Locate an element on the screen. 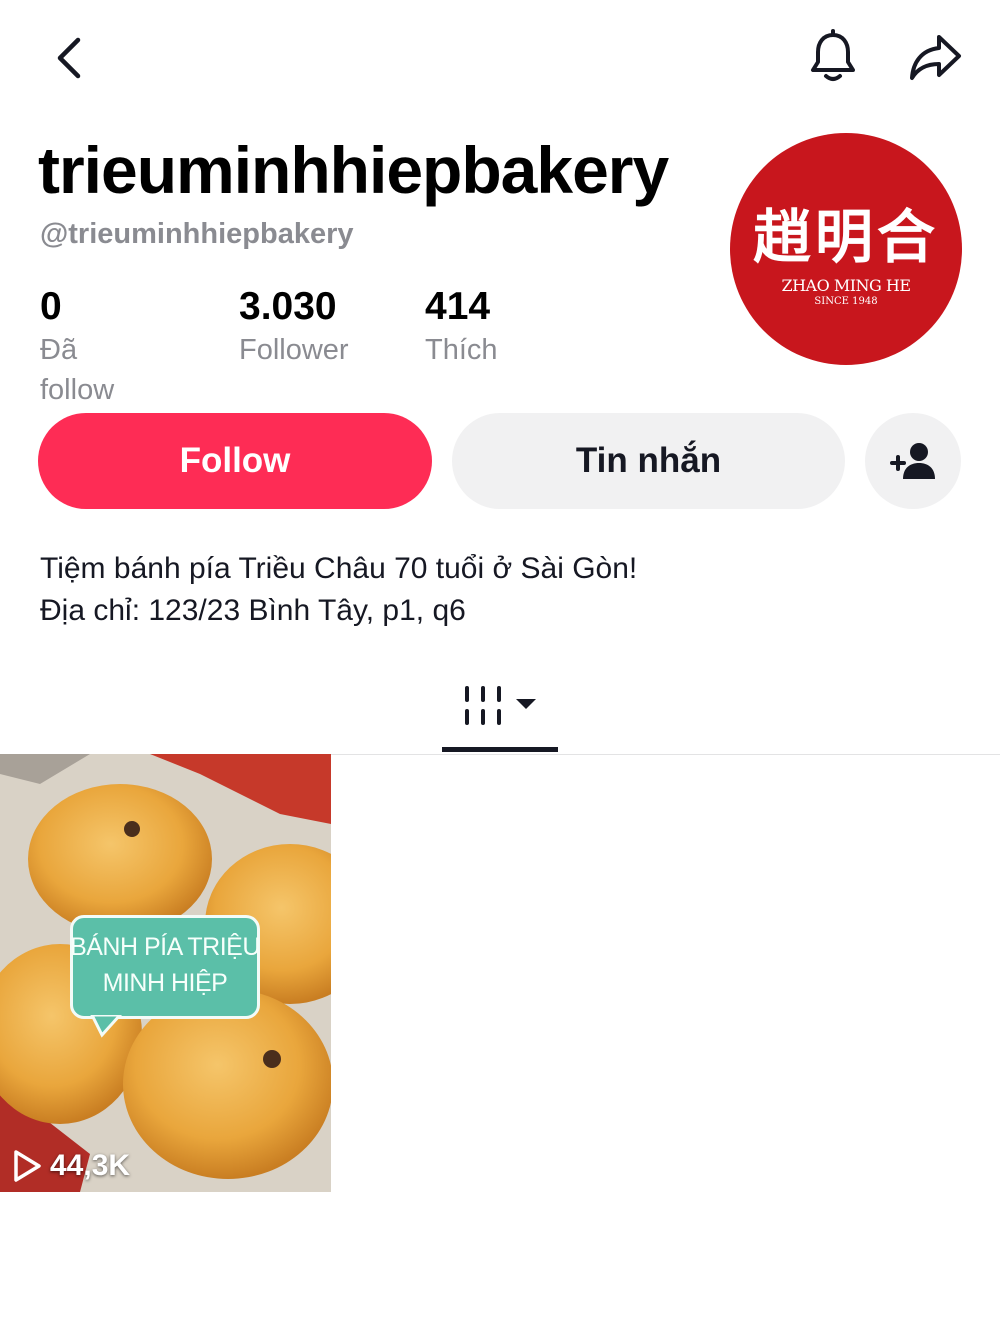  stat-following: 0 Đã follow is located at coordinates (77, 347).